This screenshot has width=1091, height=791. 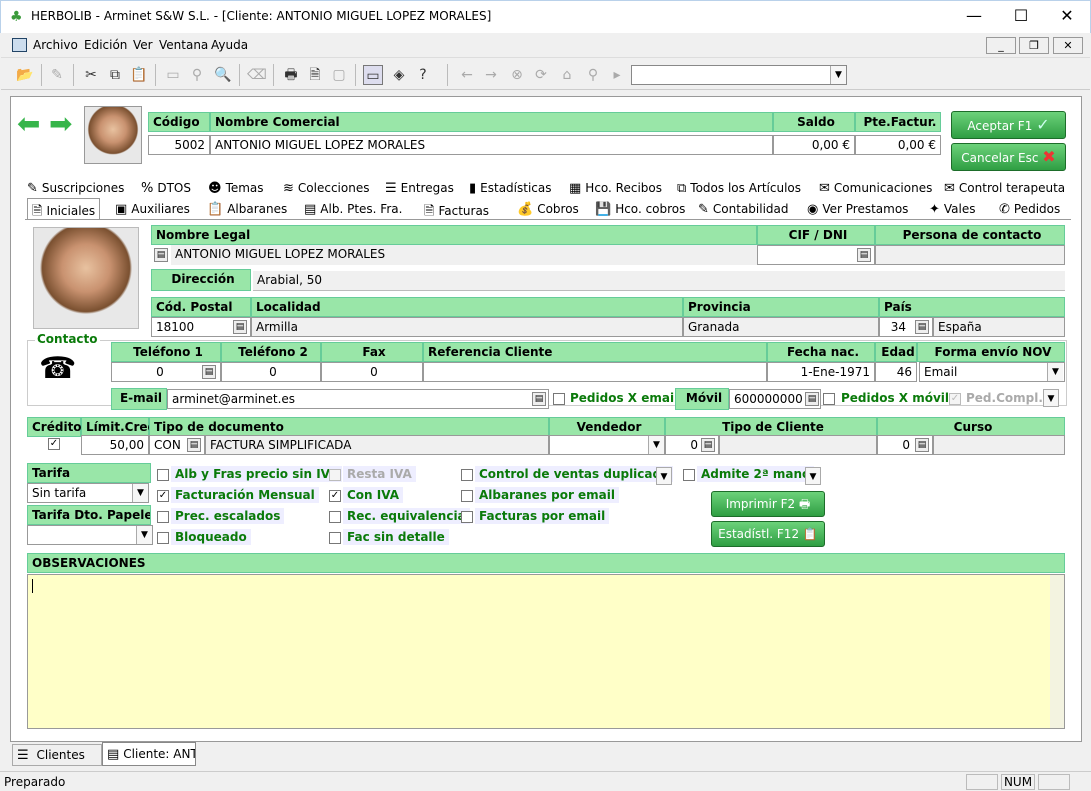 I want to click on menu-edicion: Edición, so click(x=105, y=45).